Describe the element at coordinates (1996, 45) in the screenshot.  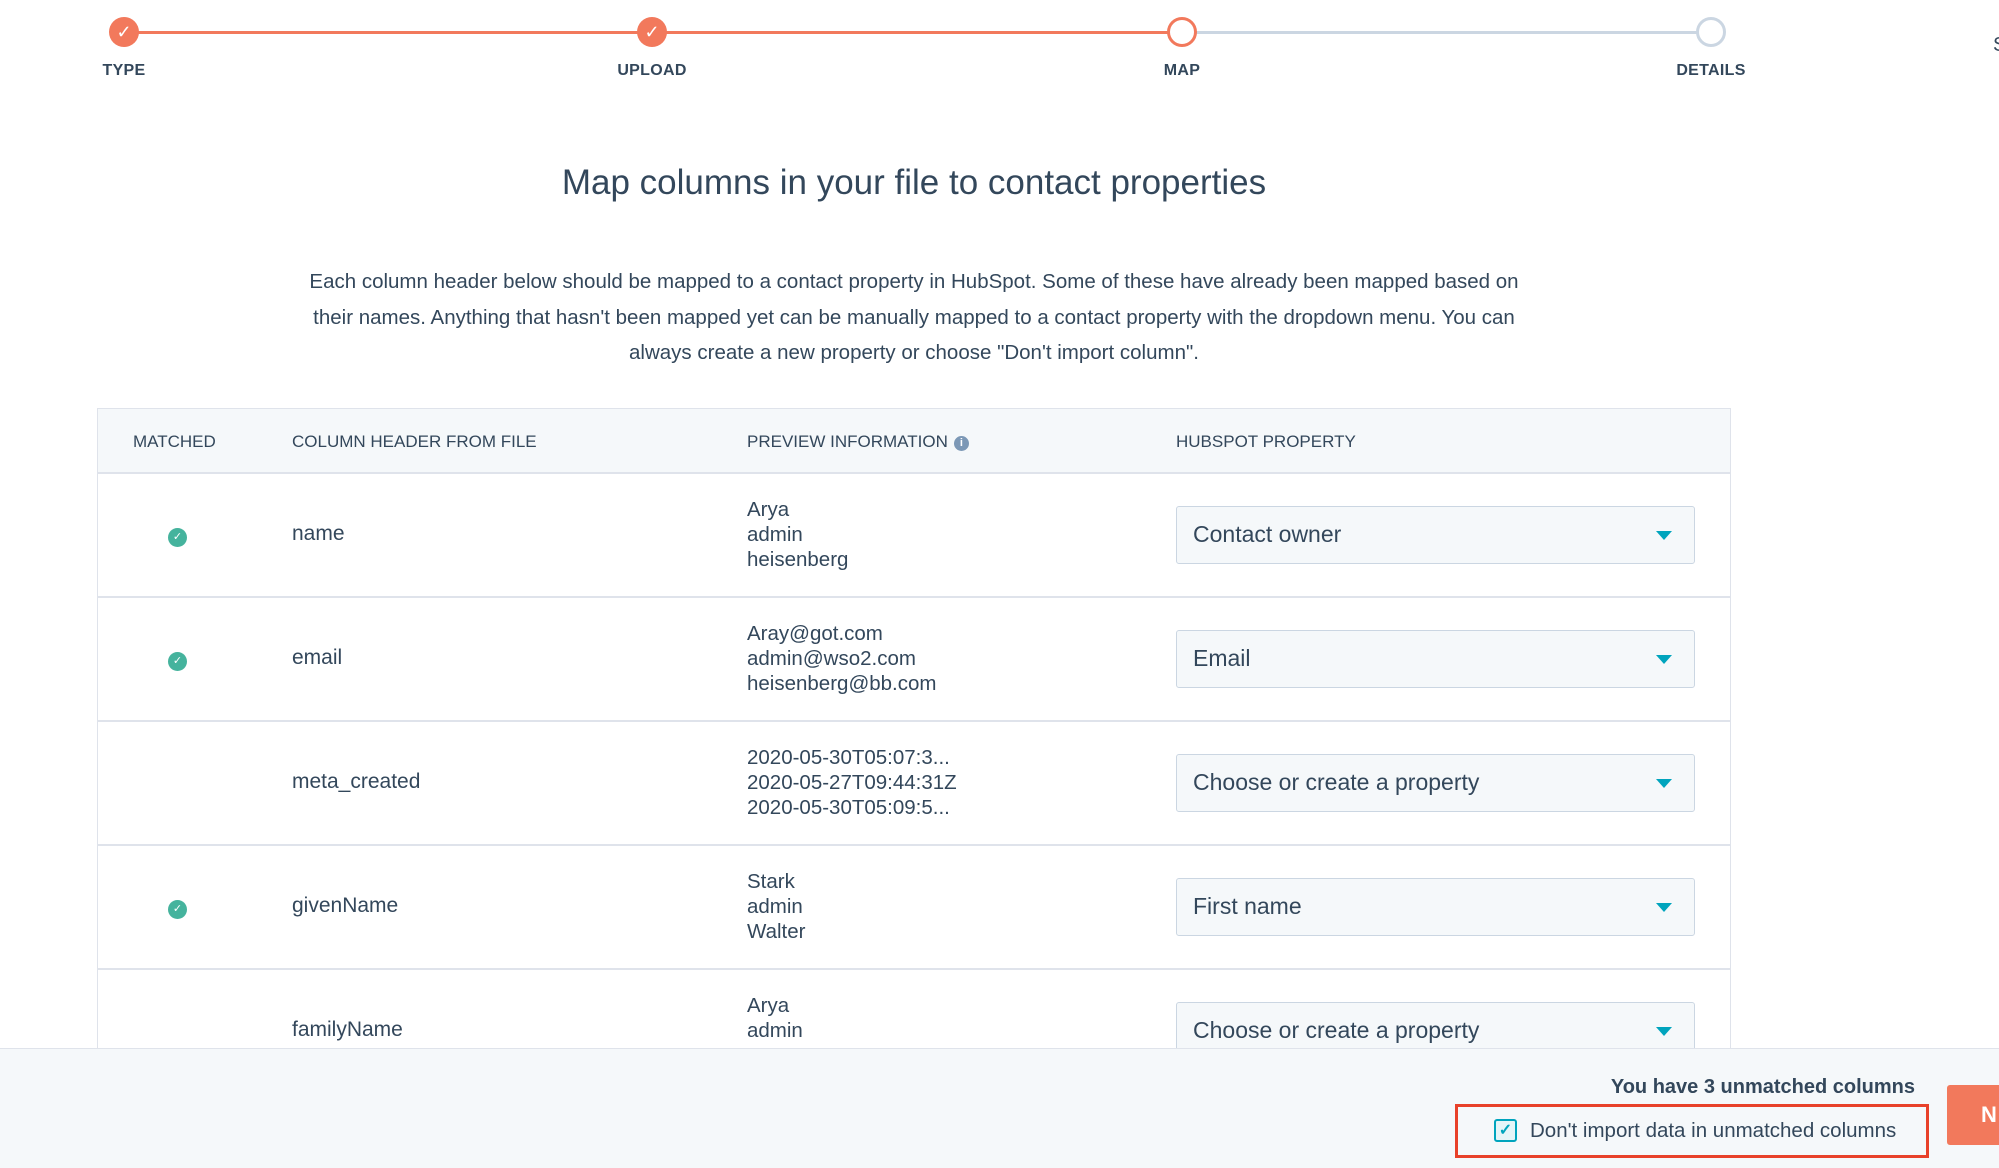
I see `cut-off-label: S` at that location.